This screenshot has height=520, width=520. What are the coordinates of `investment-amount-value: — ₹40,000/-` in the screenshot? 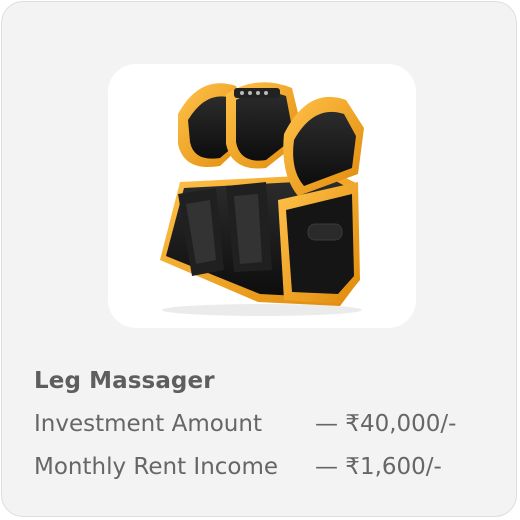 It's located at (386, 424).